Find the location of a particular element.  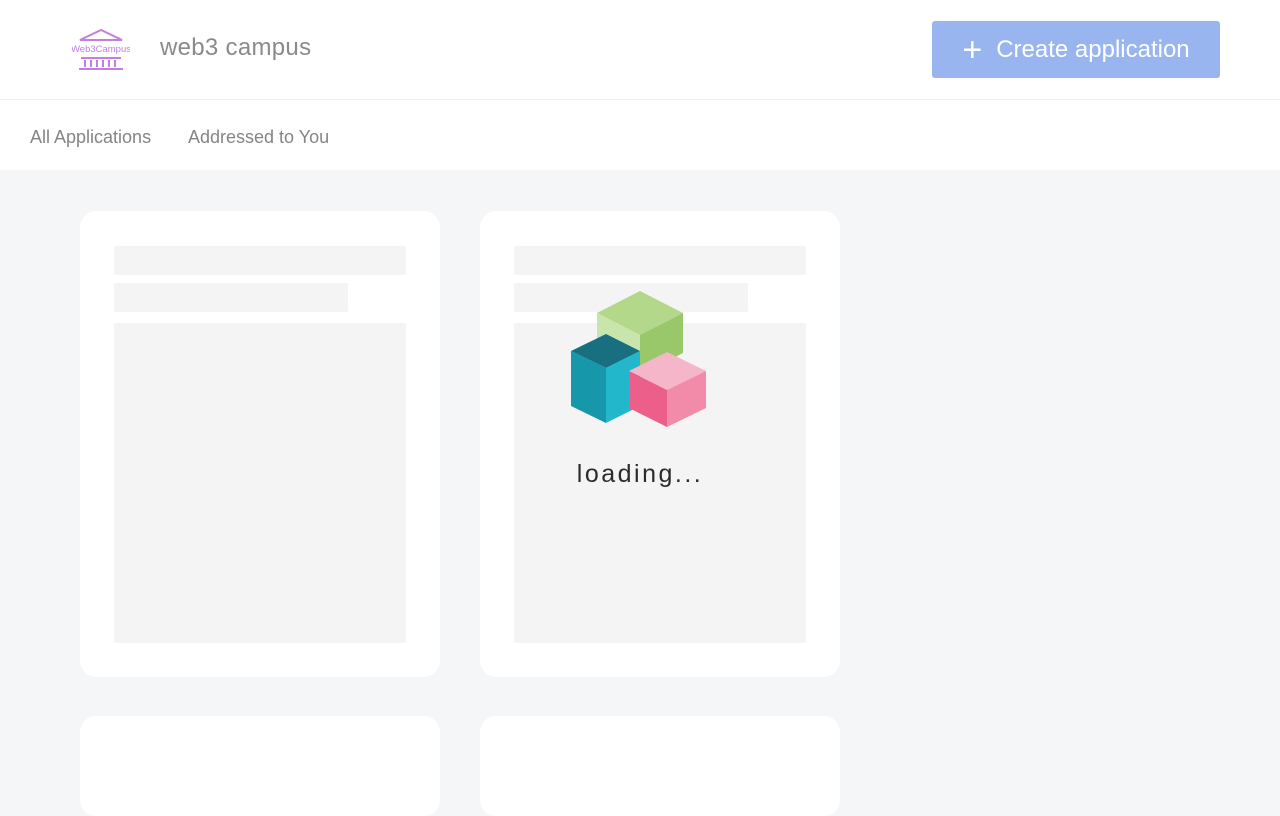

cubes-icon is located at coordinates (640, 360).